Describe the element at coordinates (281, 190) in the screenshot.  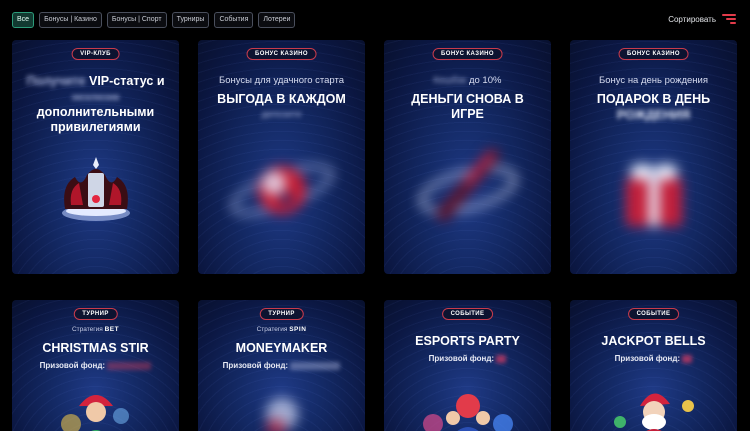
I see `planet-icon` at that location.